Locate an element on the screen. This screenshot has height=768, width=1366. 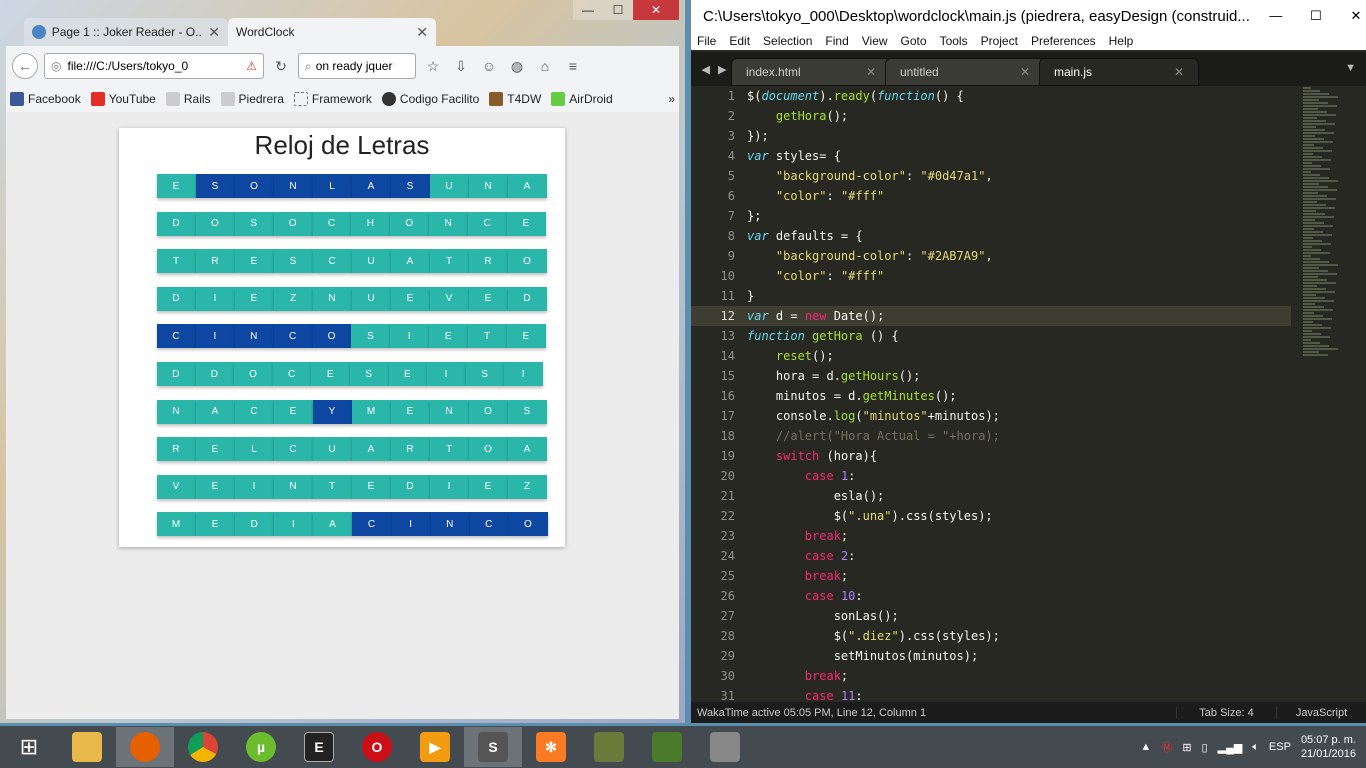
battery-icon: ▯ is located at coordinates (1205, 747).